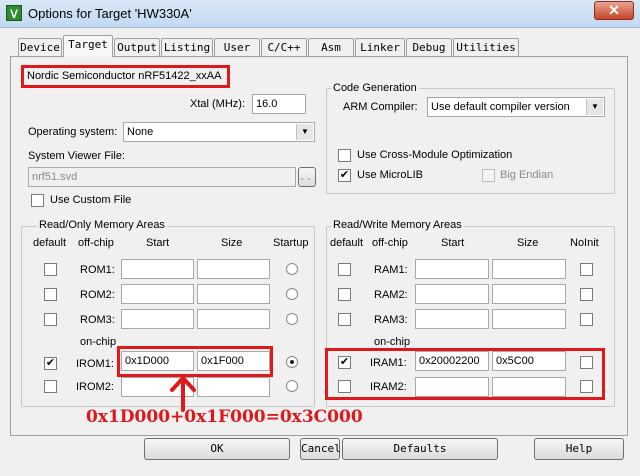 The image size is (640, 476). What do you see at coordinates (233, 294) in the screenshot?
I see `rom2-size-input` at bounding box center [233, 294].